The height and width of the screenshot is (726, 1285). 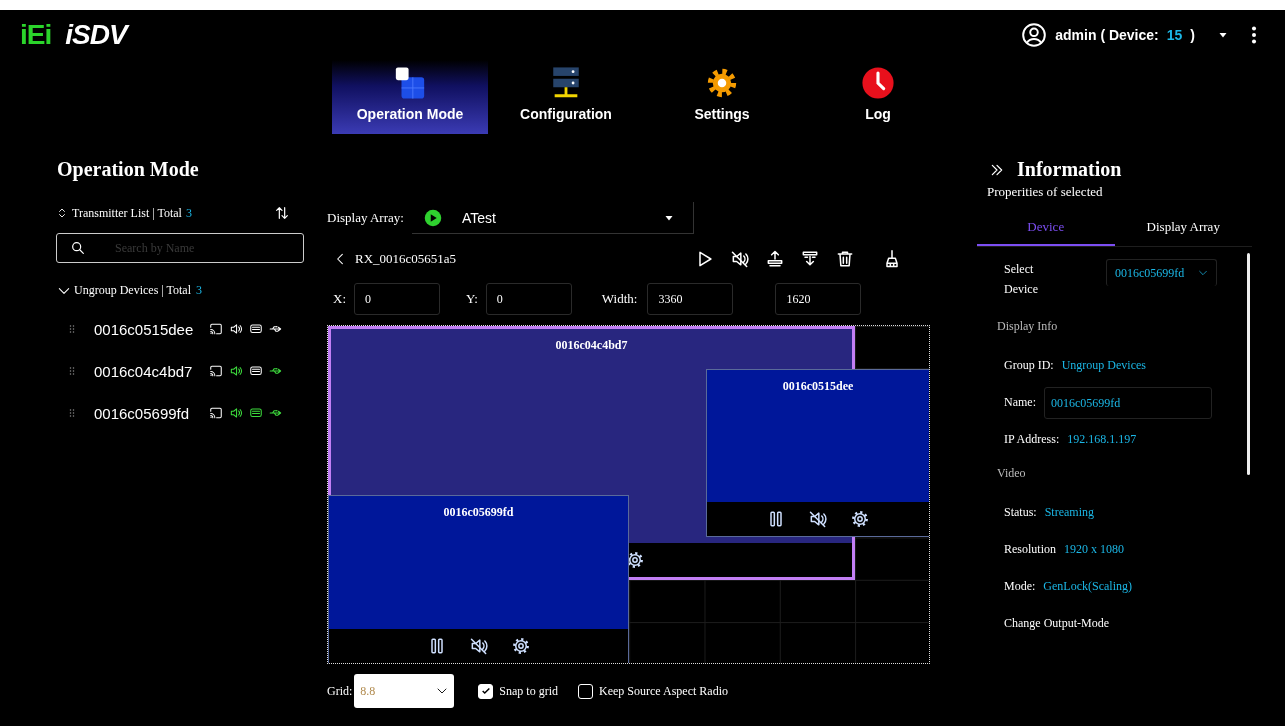 I want to click on field-label: Mode:, so click(x=1020, y=586).